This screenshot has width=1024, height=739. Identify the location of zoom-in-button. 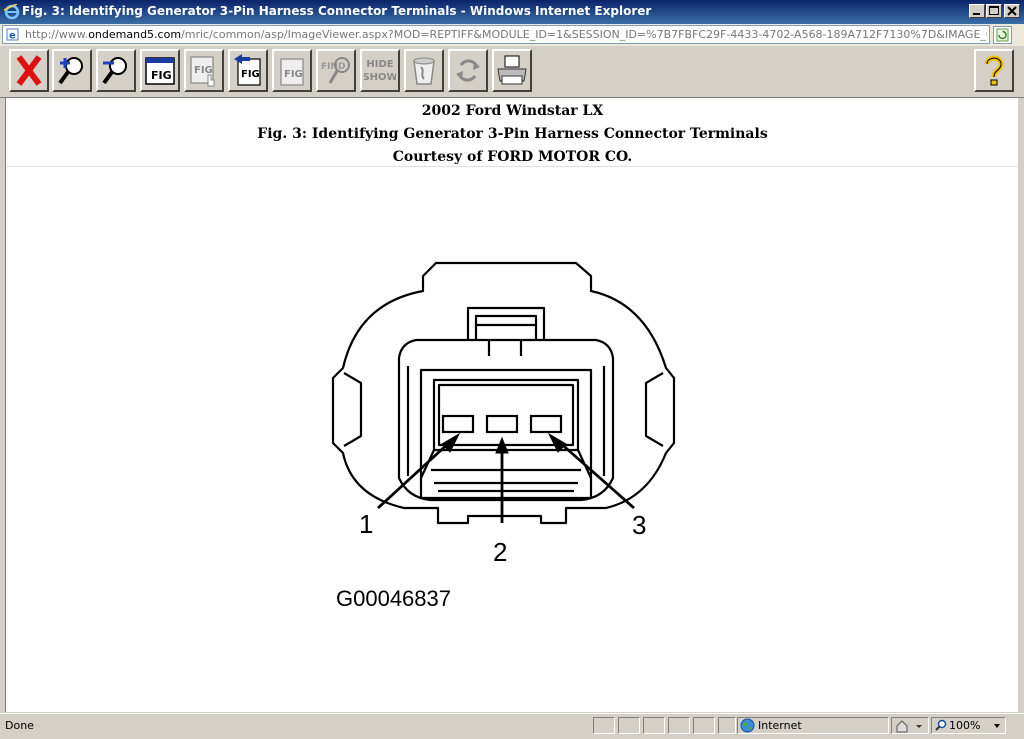
(72, 70).